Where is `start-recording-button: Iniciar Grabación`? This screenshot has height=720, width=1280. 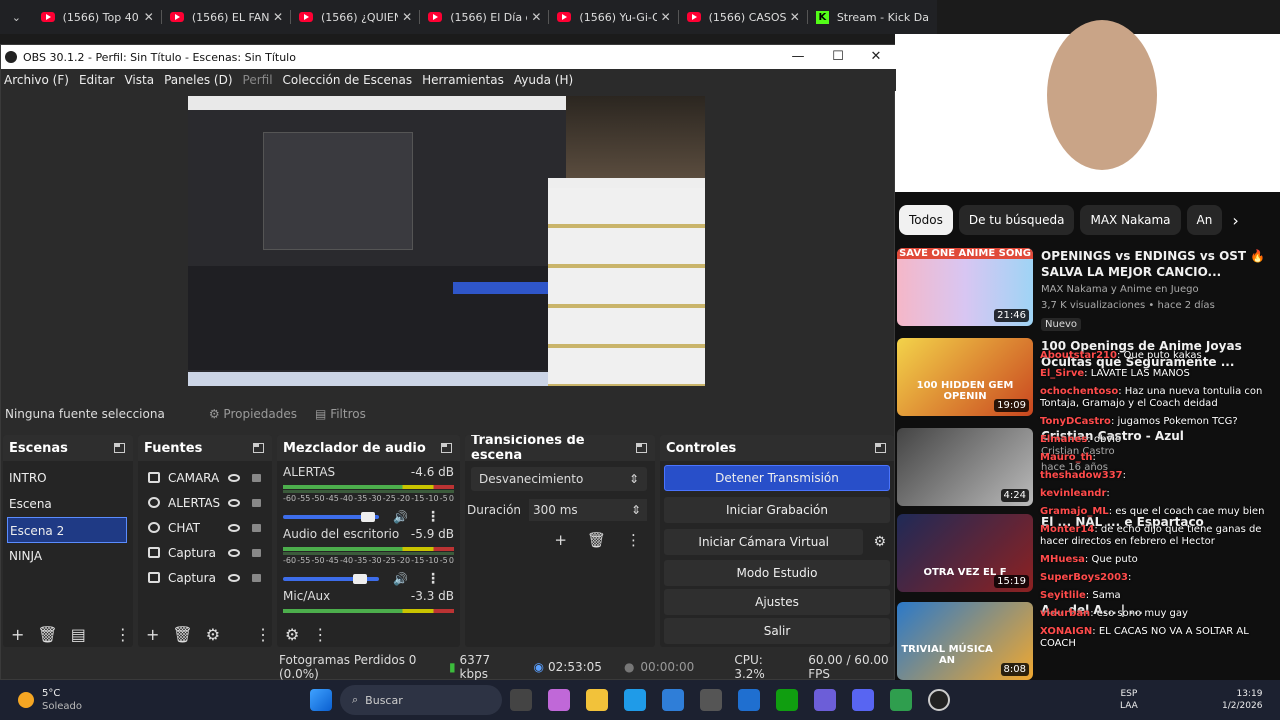
start-recording-button: Iniciar Grabación is located at coordinates (777, 510).